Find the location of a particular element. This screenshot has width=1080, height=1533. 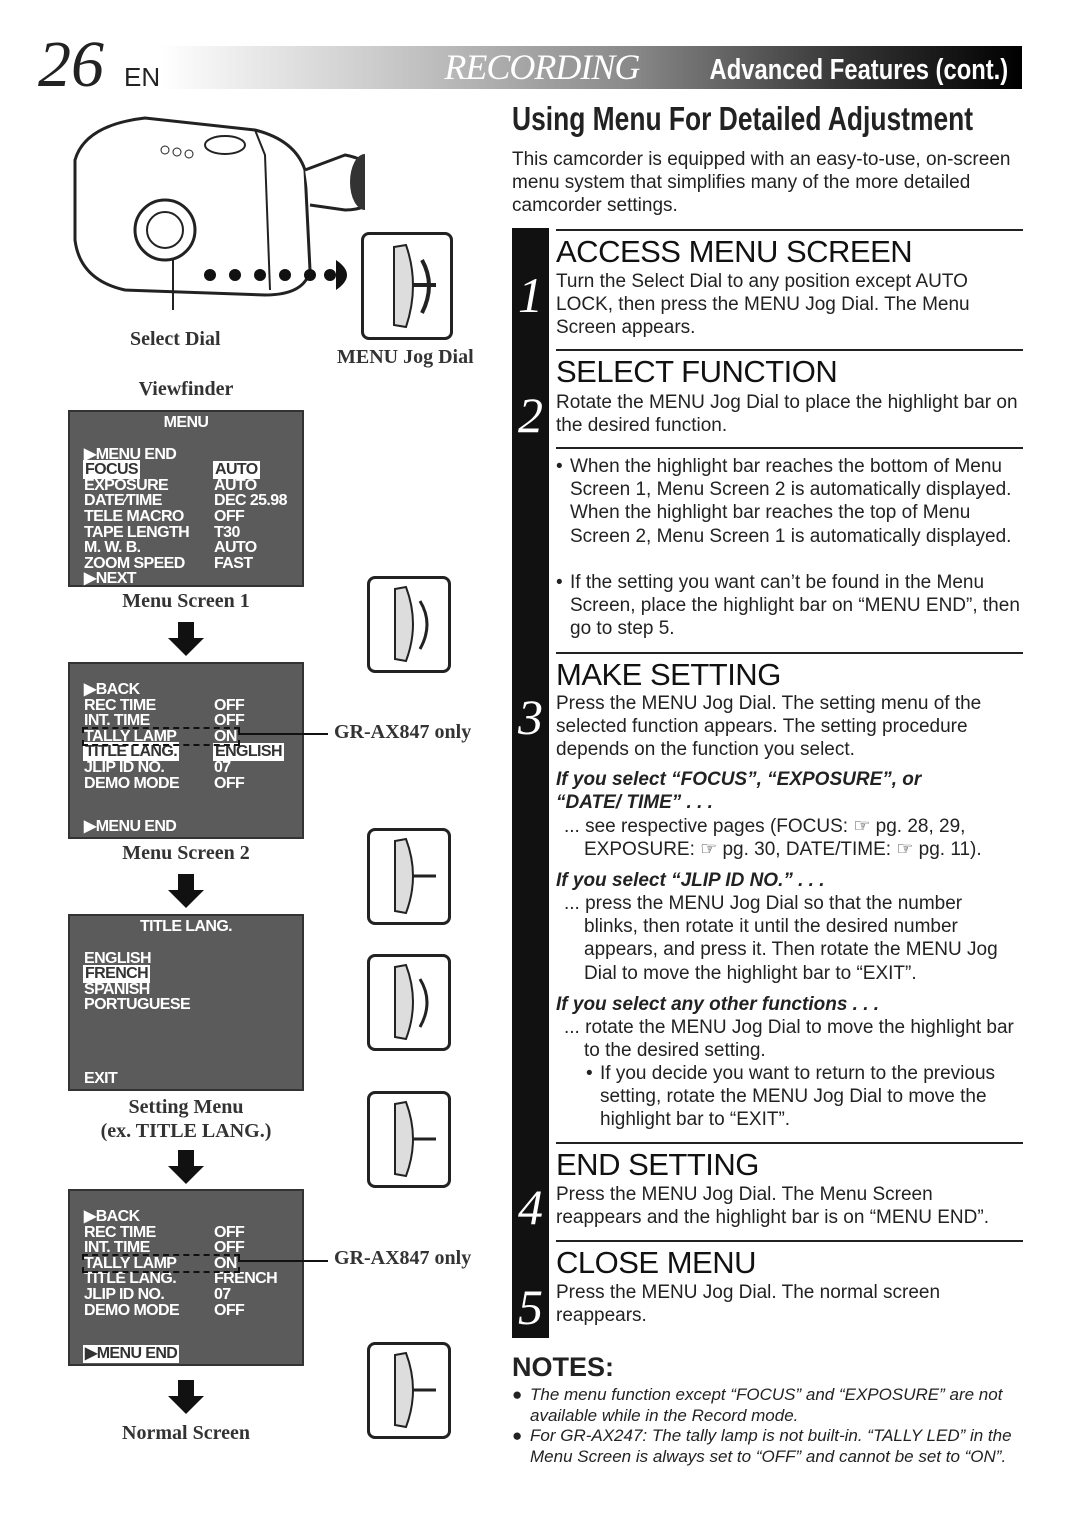

menu-row: JLIP ID NO. 07 is located at coordinates (186, 767).